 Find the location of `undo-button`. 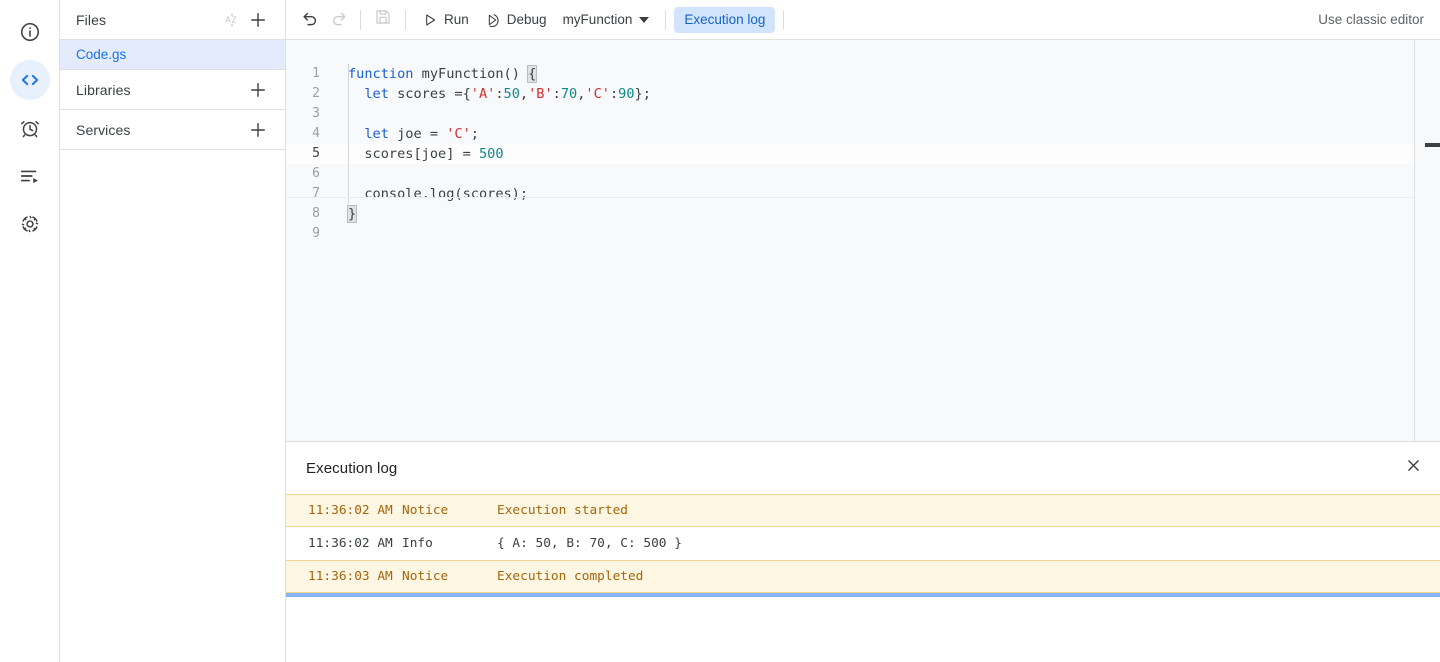

undo-button is located at coordinates (310, 20).